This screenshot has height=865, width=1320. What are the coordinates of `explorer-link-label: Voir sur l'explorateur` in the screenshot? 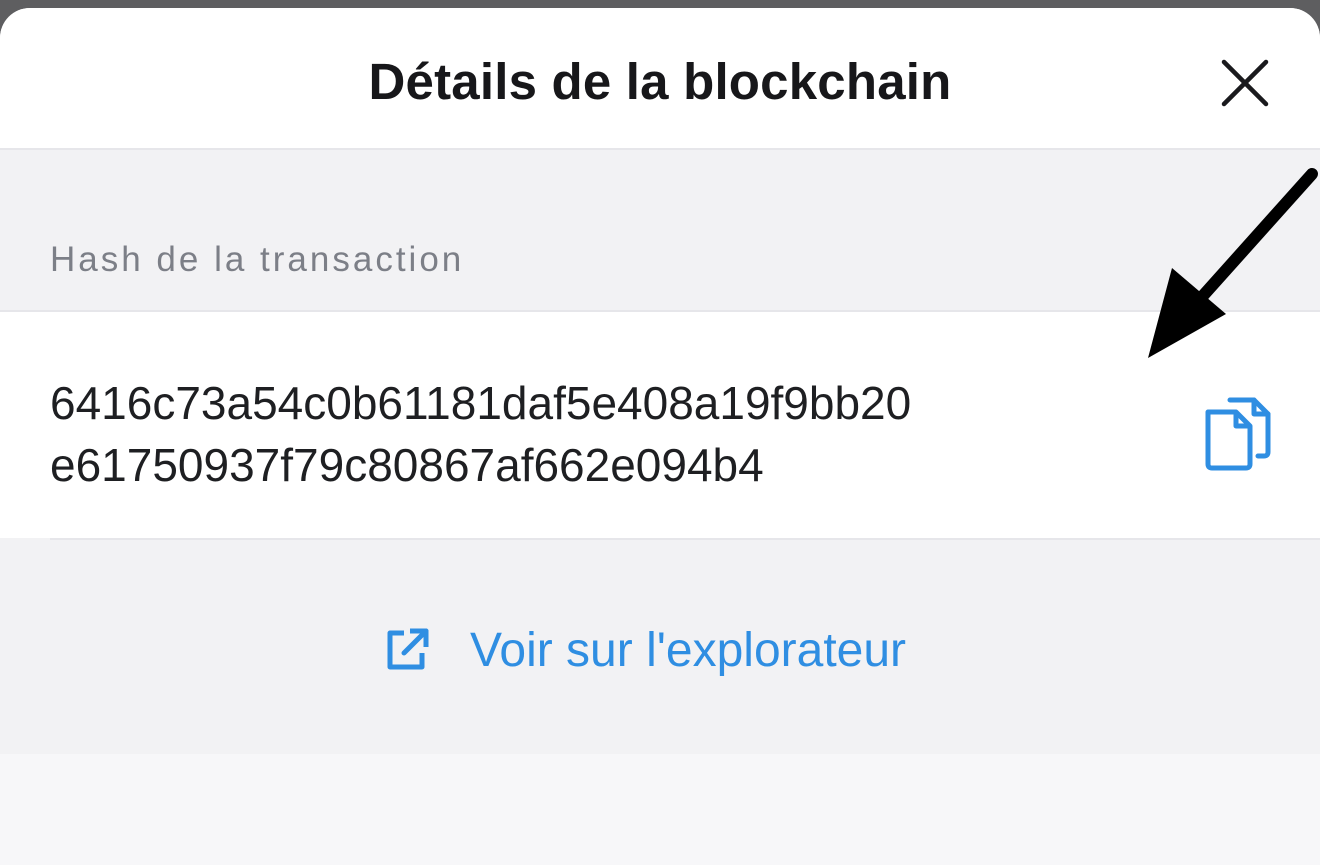 It's located at (688, 650).